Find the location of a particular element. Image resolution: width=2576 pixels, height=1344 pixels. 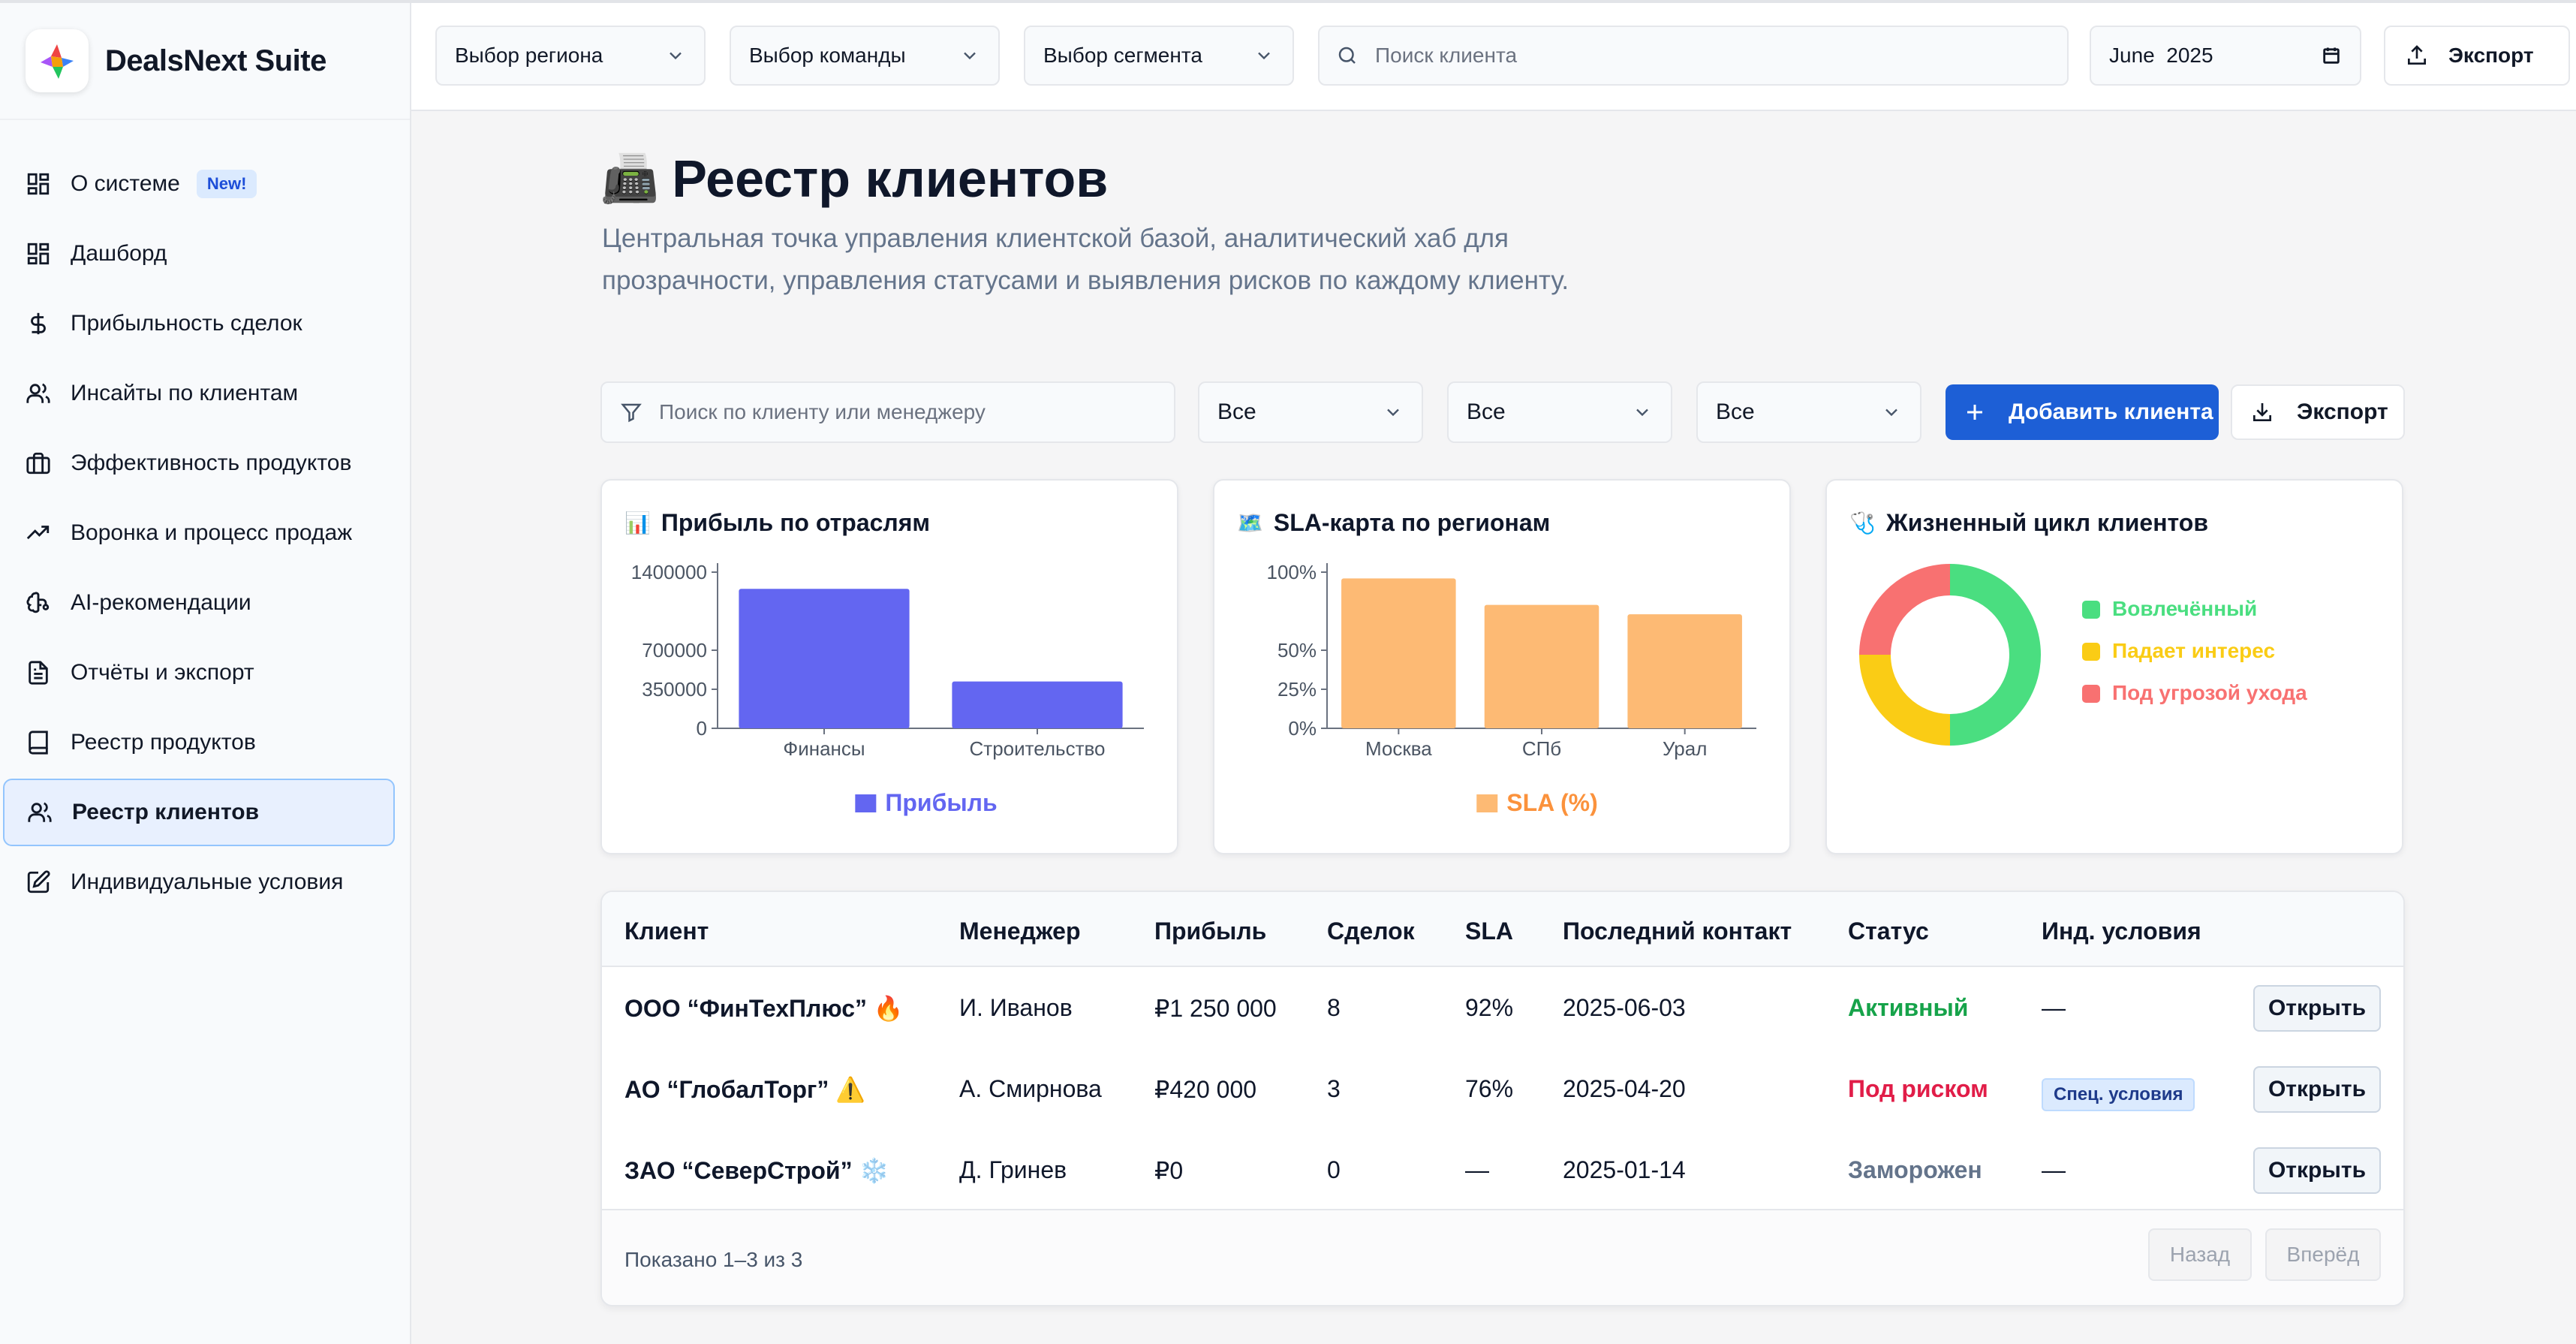

sidebar-item-deal-profitability: Прибыльность сделок is located at coordinates (199, 323).